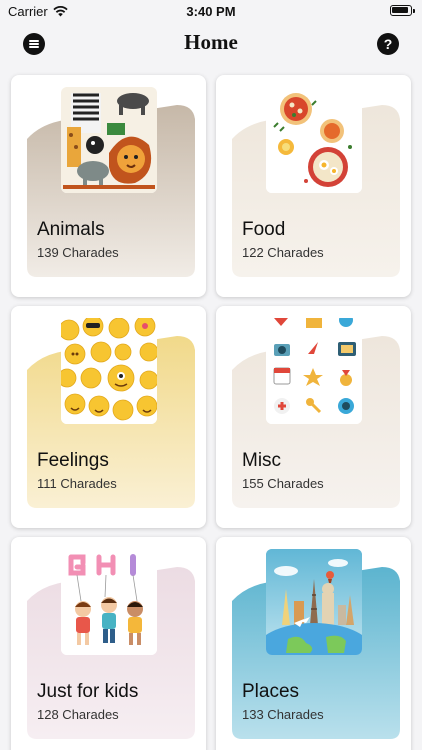  I want to click on category-count: 111 Charades, so click(77, 483).